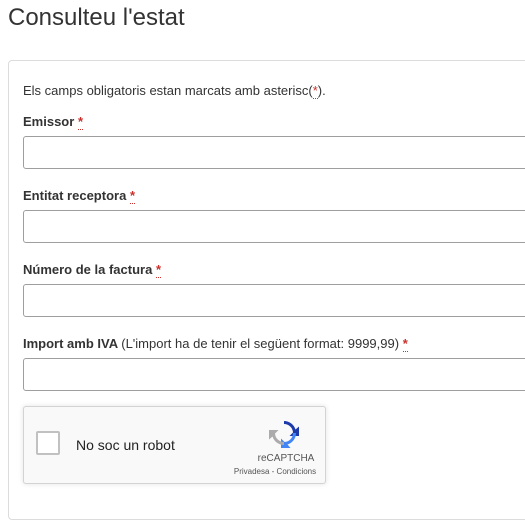 The width and height of the screenshot is (525, 520). What do you see at coordinates (274, 300) in the screenshot?
I see `numero-factura-input` at bounding box center [274, 300].